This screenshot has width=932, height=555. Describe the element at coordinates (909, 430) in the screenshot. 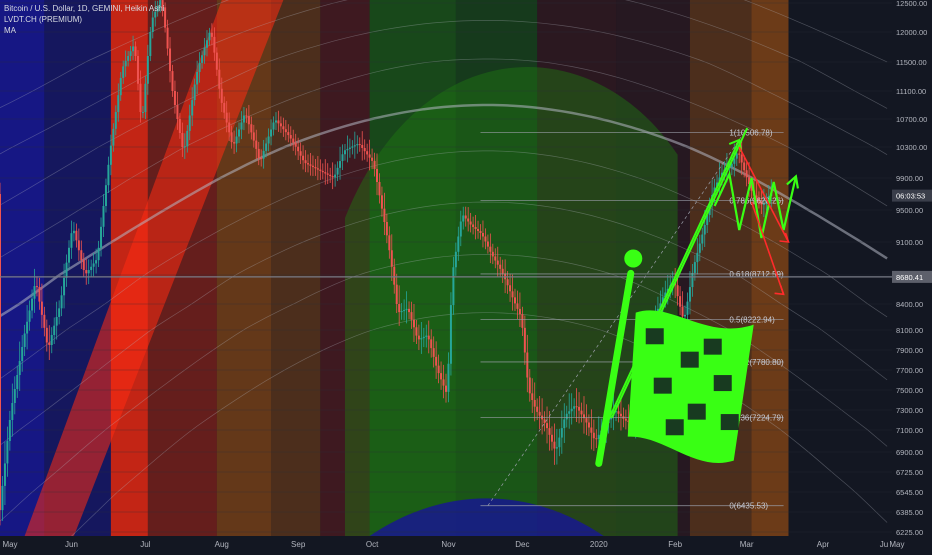

I see `price-axis-label: 7100.00` at that location.